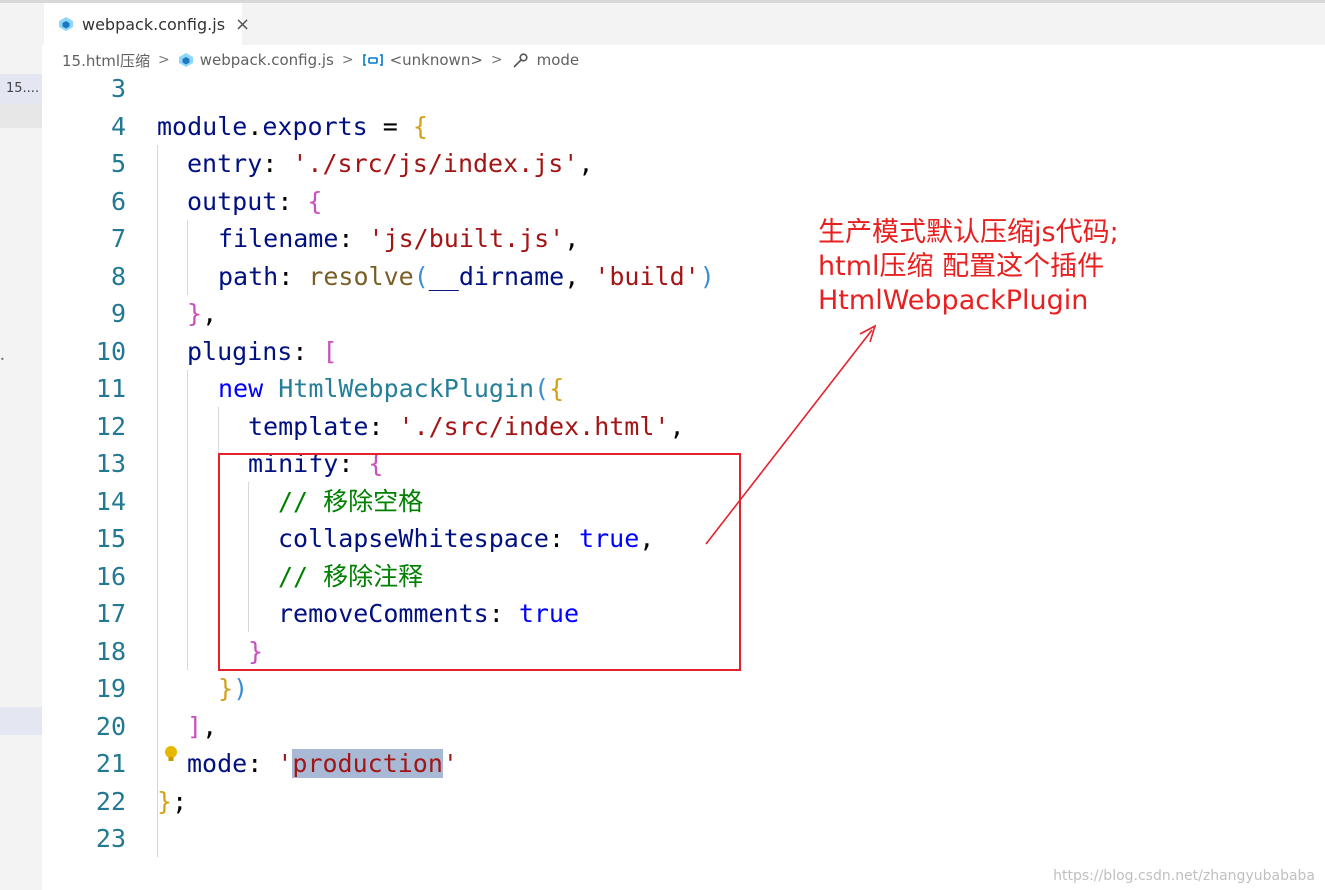  Describe the element at coordinates (110, 463) in the screenshot. I see `line-number: 13` at that location.